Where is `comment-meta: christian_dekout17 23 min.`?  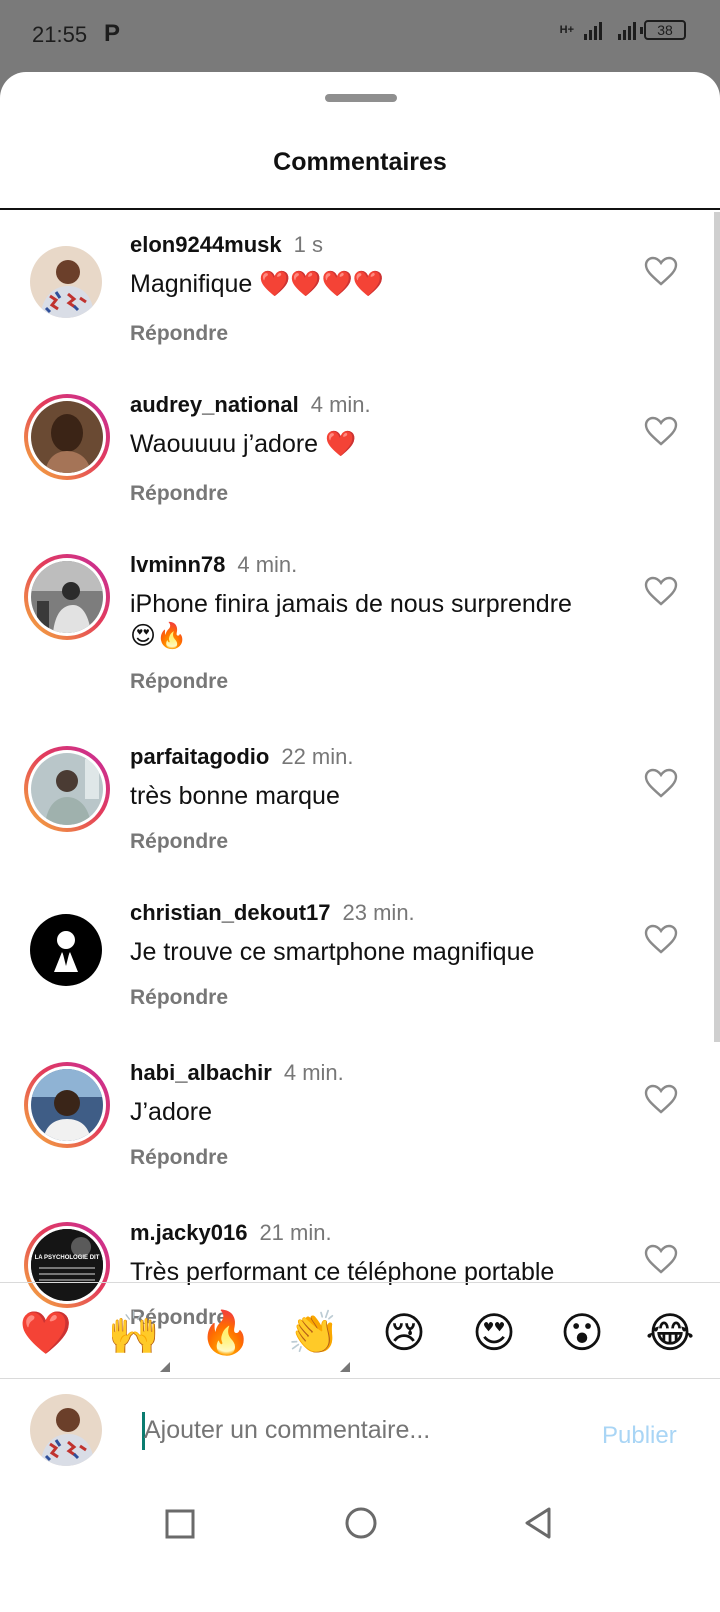 comment-meta: christian_dekout17 23 min. is located at coordinates (272, 913).